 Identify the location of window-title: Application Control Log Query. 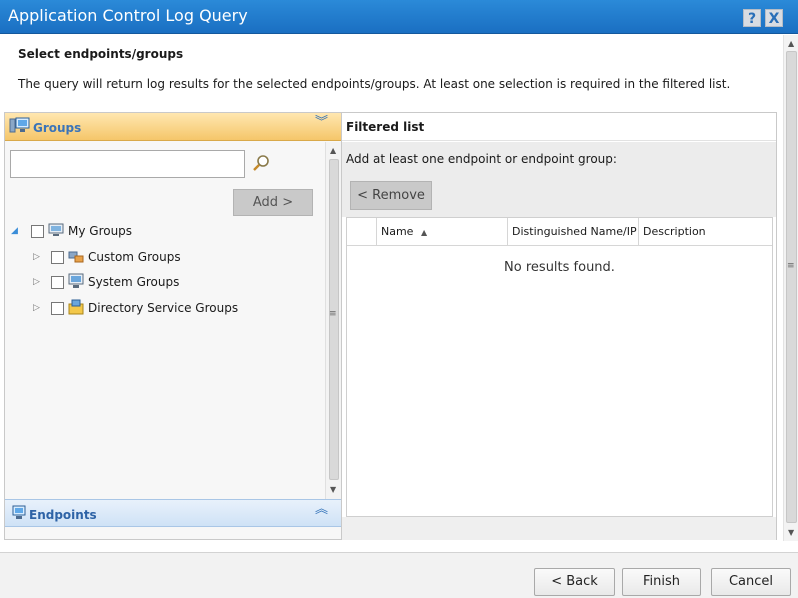
(128, 15).